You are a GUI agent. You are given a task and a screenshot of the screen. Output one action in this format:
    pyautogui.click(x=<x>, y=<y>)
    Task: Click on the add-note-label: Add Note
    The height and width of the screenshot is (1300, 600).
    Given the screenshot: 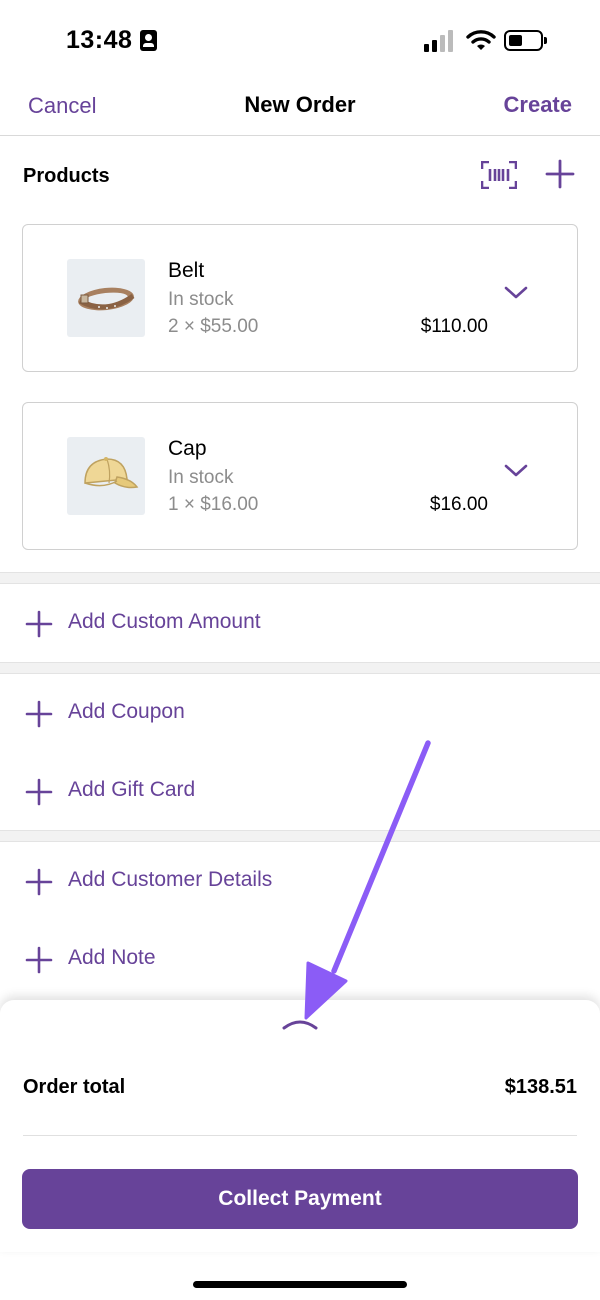 What is the action you would take?
    pyautogui.click(x=112, y=957)
    